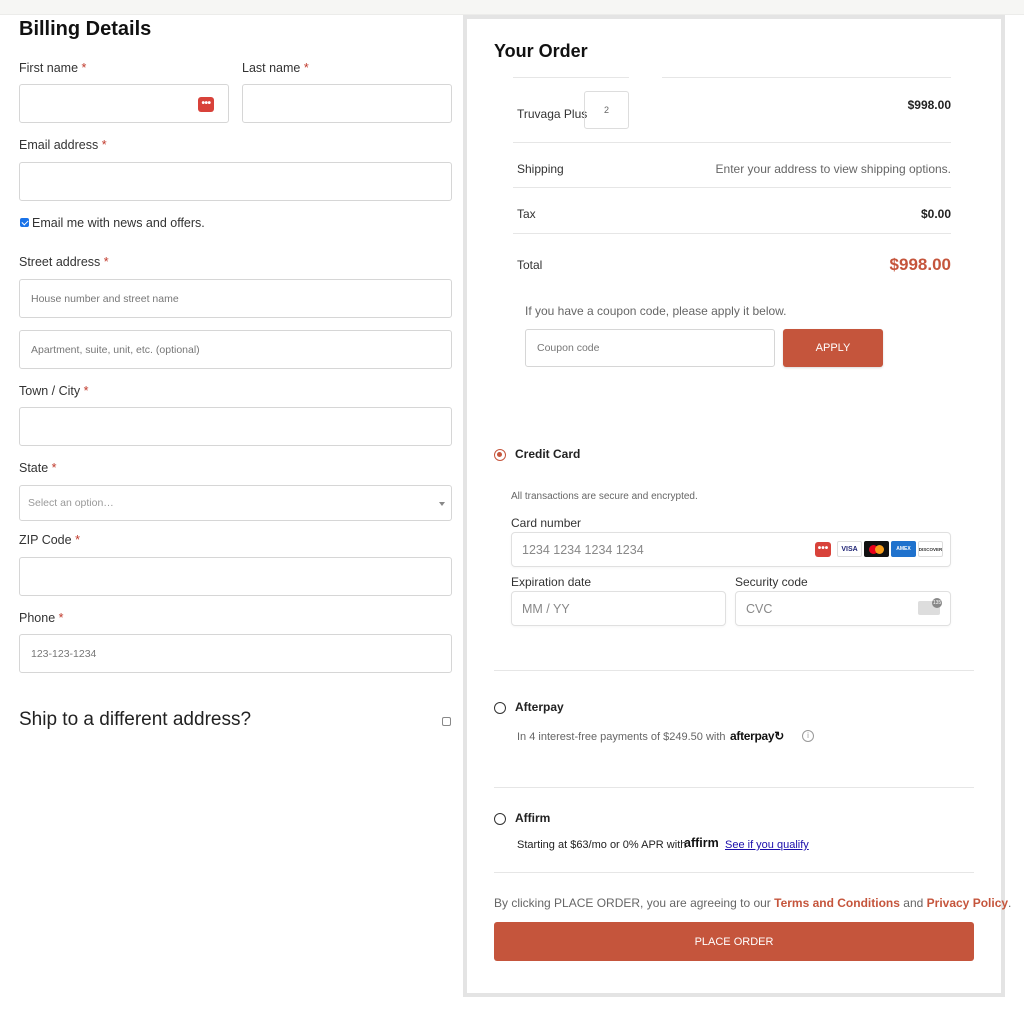 The width and height of the screenshot is (1024, 1027). What do you see at coordinates (500, 819) in the screenshot?
I see `affirm-radio` at bounding box center [500, 819].